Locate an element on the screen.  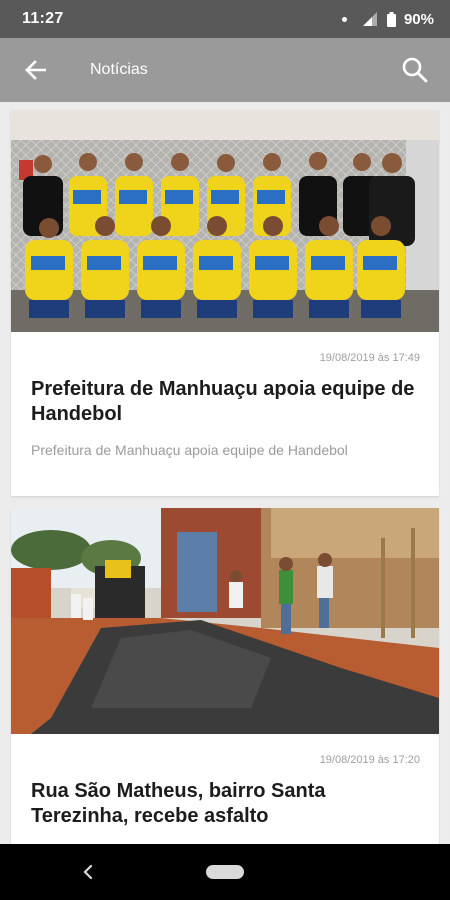
notification-dot-icon is located at coordinates (344, 19).